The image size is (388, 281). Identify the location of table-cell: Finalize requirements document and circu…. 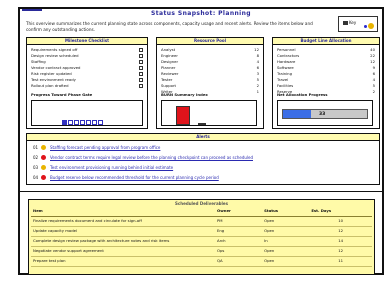
(123, 221).